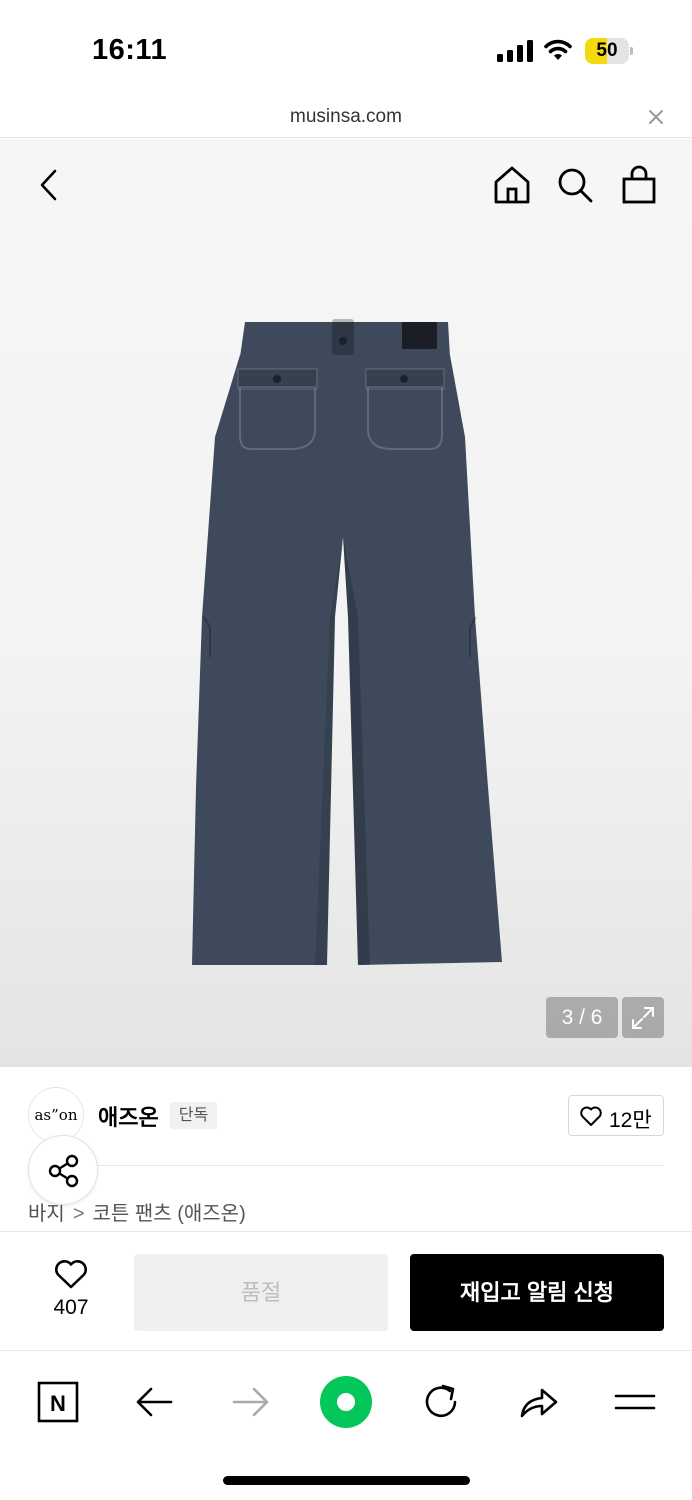 The image size is (692, 1500). What do you see at coordinates (50, 185) in the screenshot?
I see `back-chevron-icon` at bounding box center [50, 185].